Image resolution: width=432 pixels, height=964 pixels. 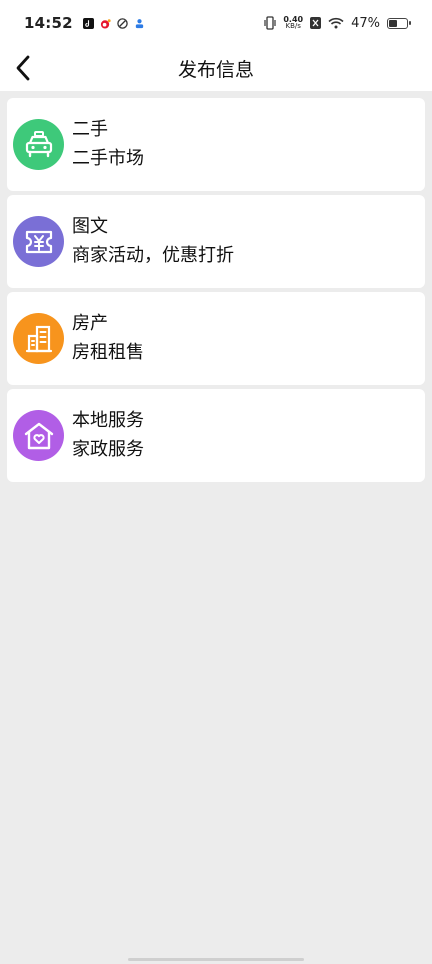 I want to click on page-title: 发布信息, so click(x=215, y=70).